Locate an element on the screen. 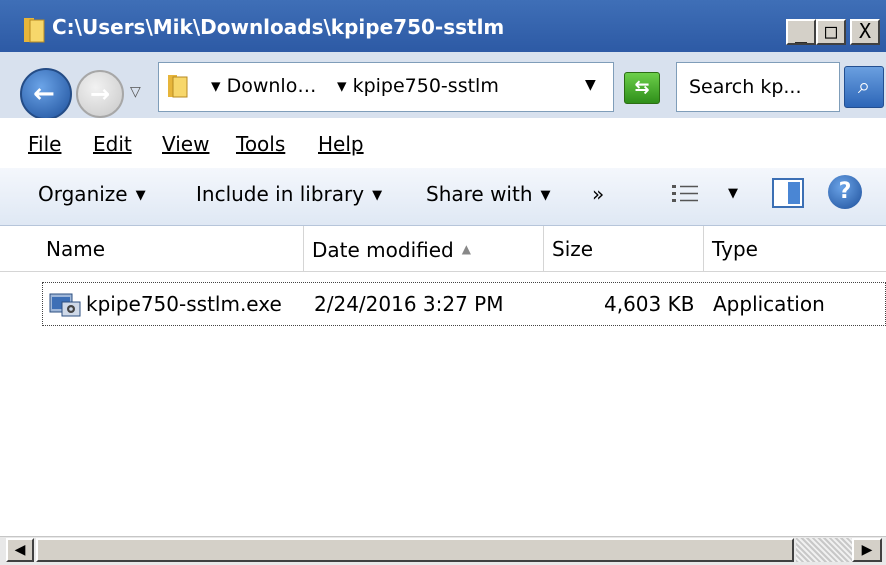 This screenshot has width=886, height=565. scroll-thumb is located at coordinates (415, 550).